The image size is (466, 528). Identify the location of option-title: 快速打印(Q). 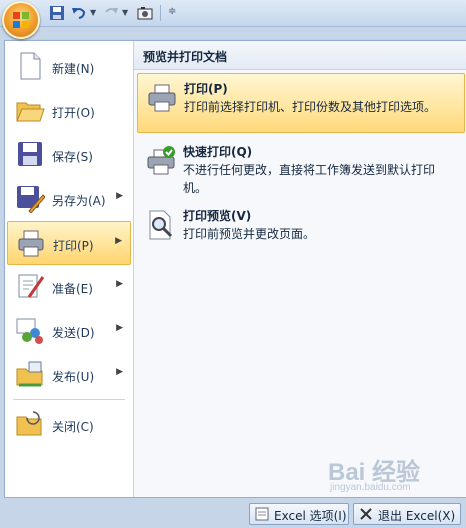
(218, 152).